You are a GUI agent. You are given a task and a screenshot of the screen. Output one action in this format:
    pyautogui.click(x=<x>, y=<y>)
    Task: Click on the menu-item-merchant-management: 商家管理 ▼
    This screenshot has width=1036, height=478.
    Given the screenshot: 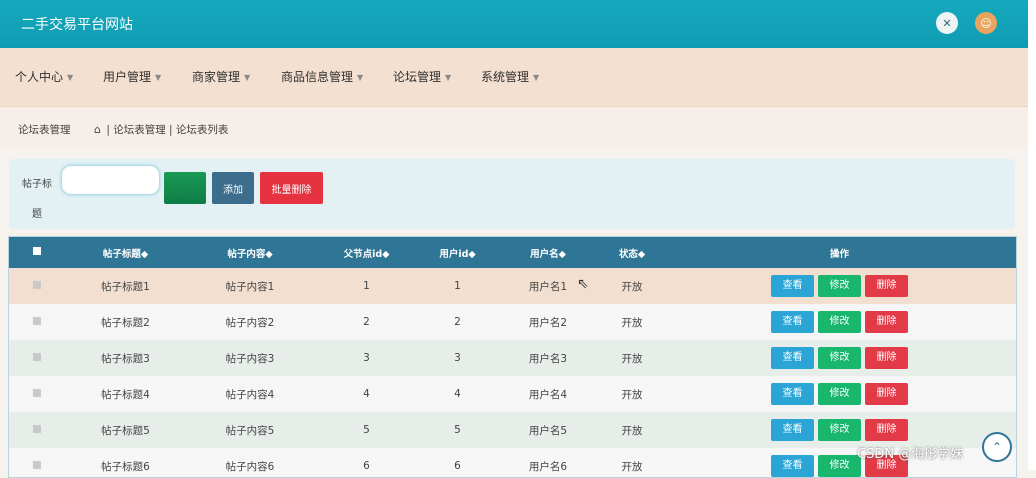 What is the action you would take?
    pyautogui.click(x=221, y=76)
    